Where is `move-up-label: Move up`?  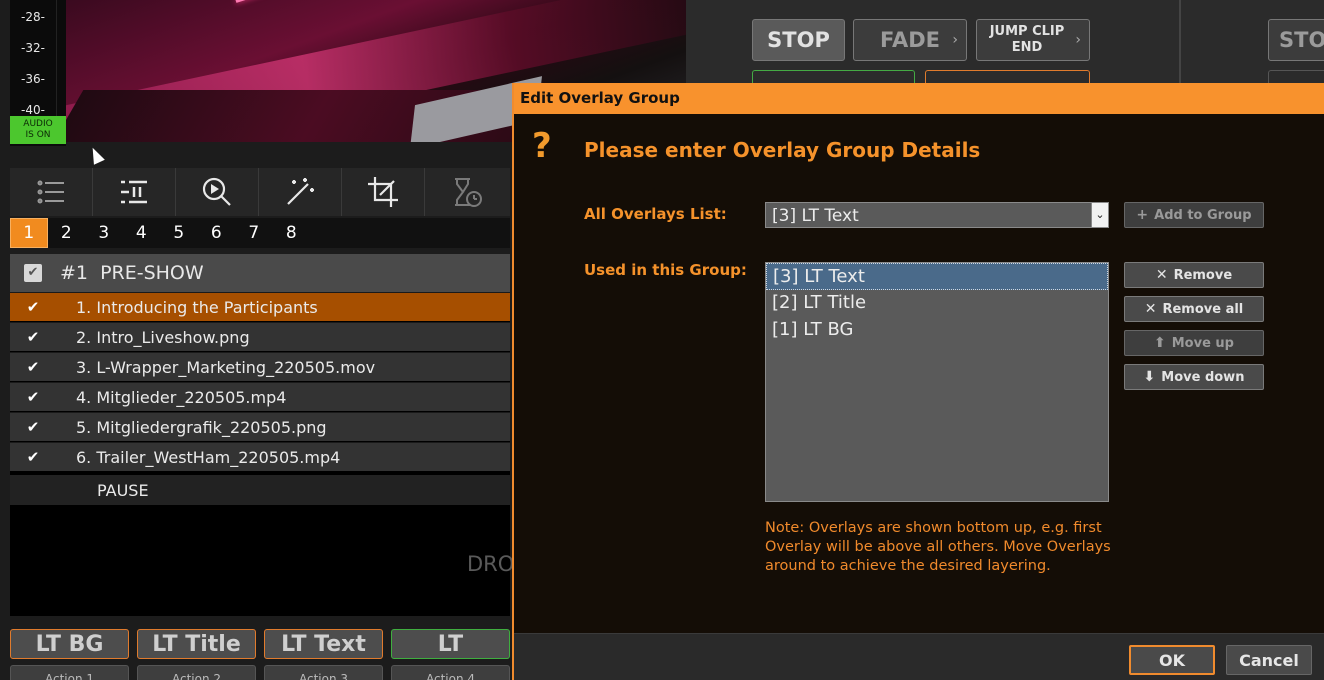
move-up-label: Move up is located at coordinates (1202, 343).